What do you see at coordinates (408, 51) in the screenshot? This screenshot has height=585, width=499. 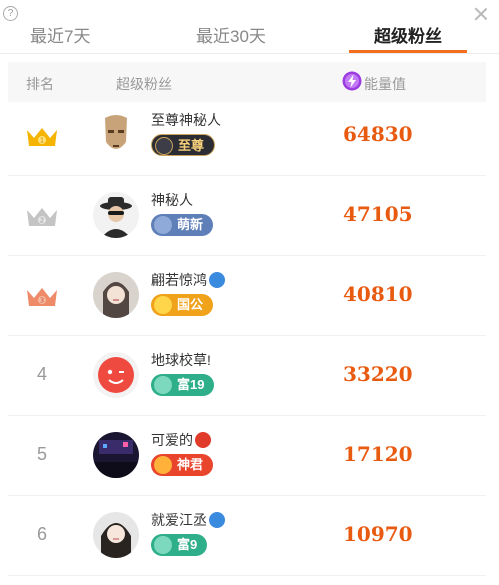 I see `active-tab-indicator` at bounding box center [408, 51].